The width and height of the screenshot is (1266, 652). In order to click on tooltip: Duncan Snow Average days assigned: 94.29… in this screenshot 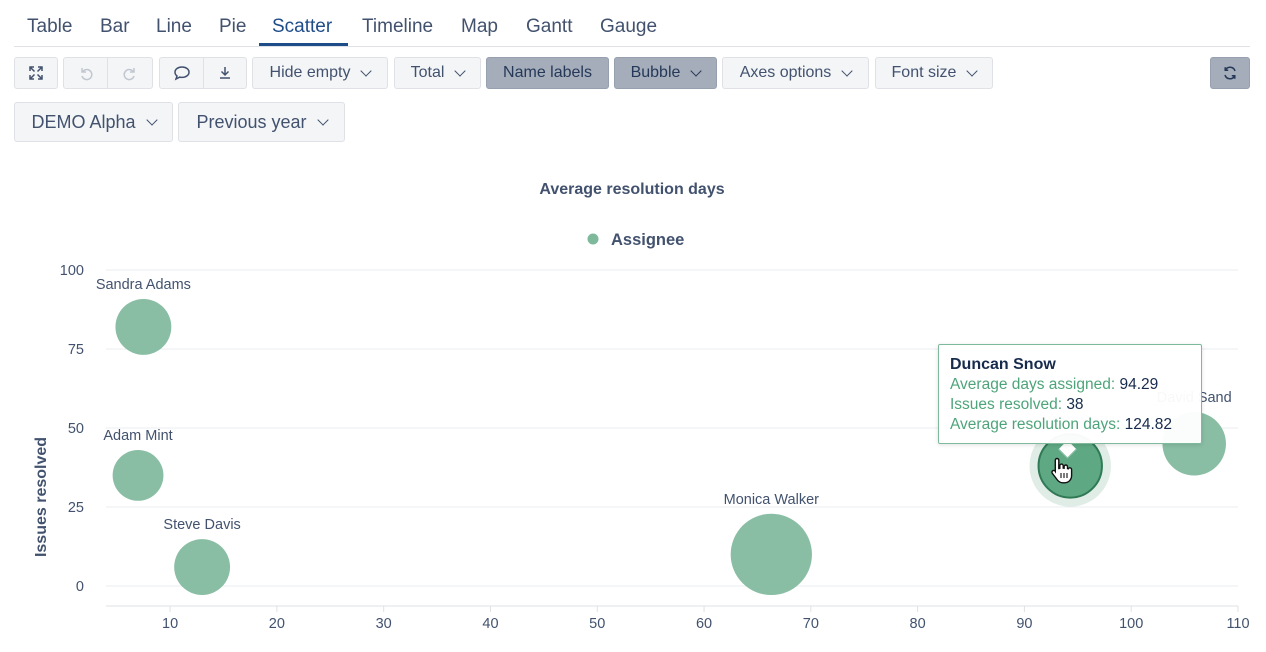, I will do `click(1070, 394)`.